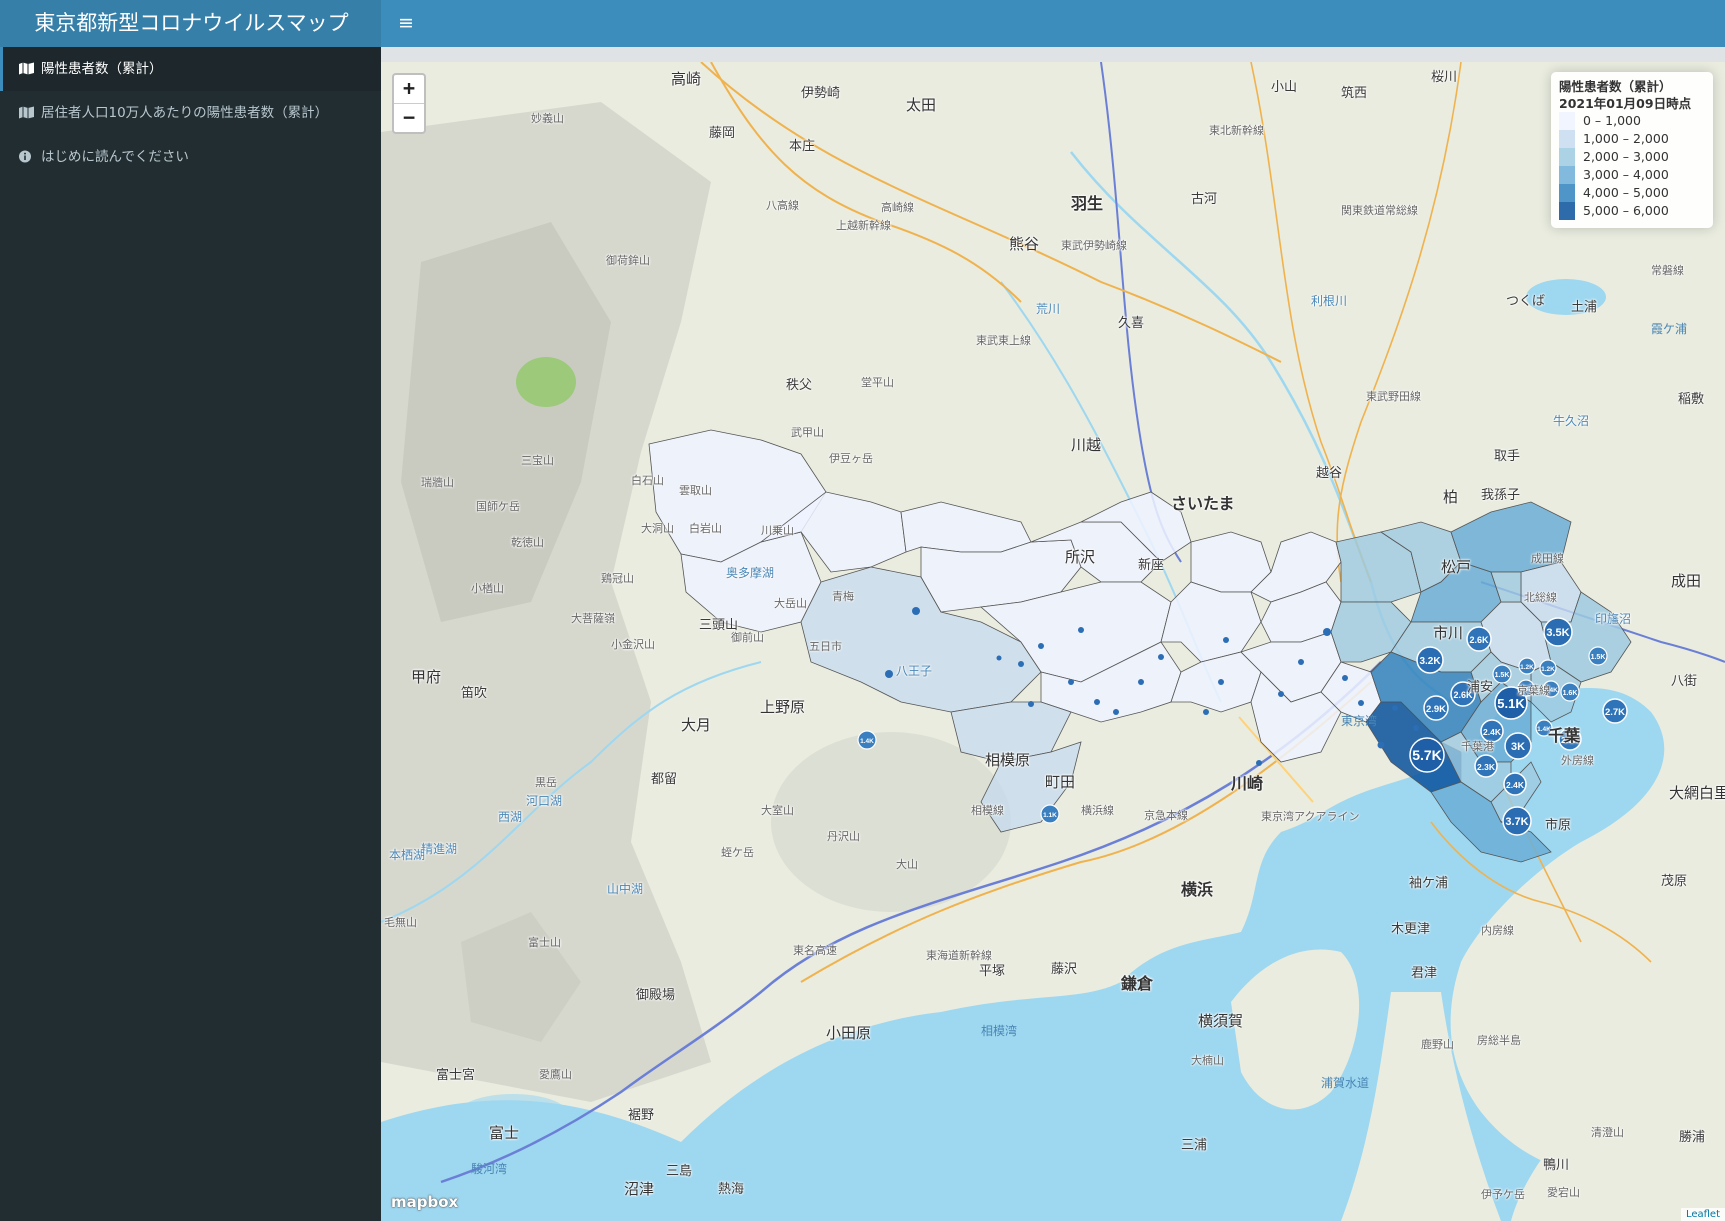  Describe the element at coordinates (722, 133) in the screenshot. I see `place-label: 藤岡` at that location.